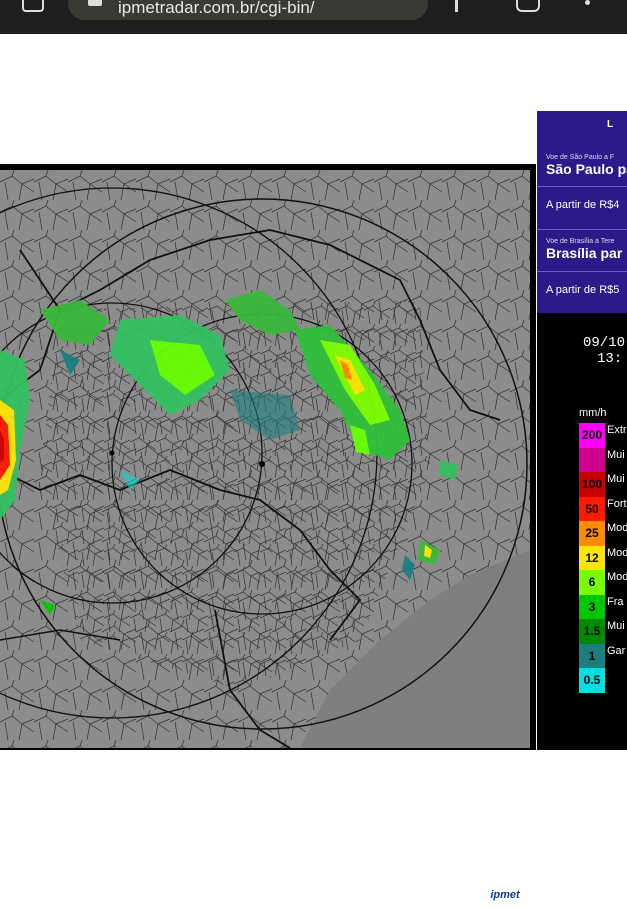 This screenshot has height=910, width=627. I want to click on ad-offer-subtitle: Voe de São Paulo a F, so click(580, 157).